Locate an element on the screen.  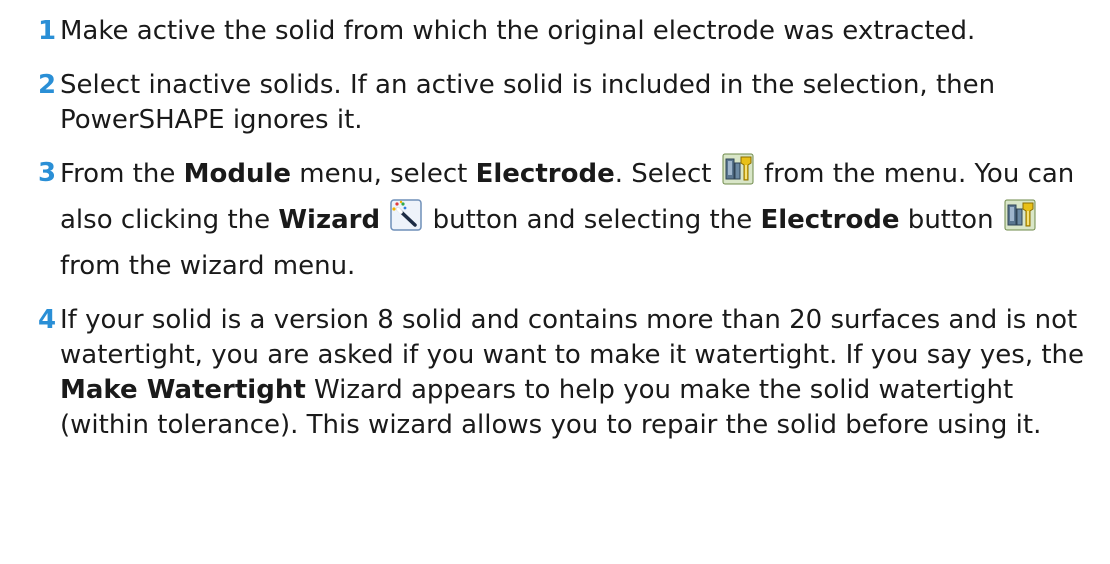
electrode-button-label: Electrode is located at coordinates (830, 220).